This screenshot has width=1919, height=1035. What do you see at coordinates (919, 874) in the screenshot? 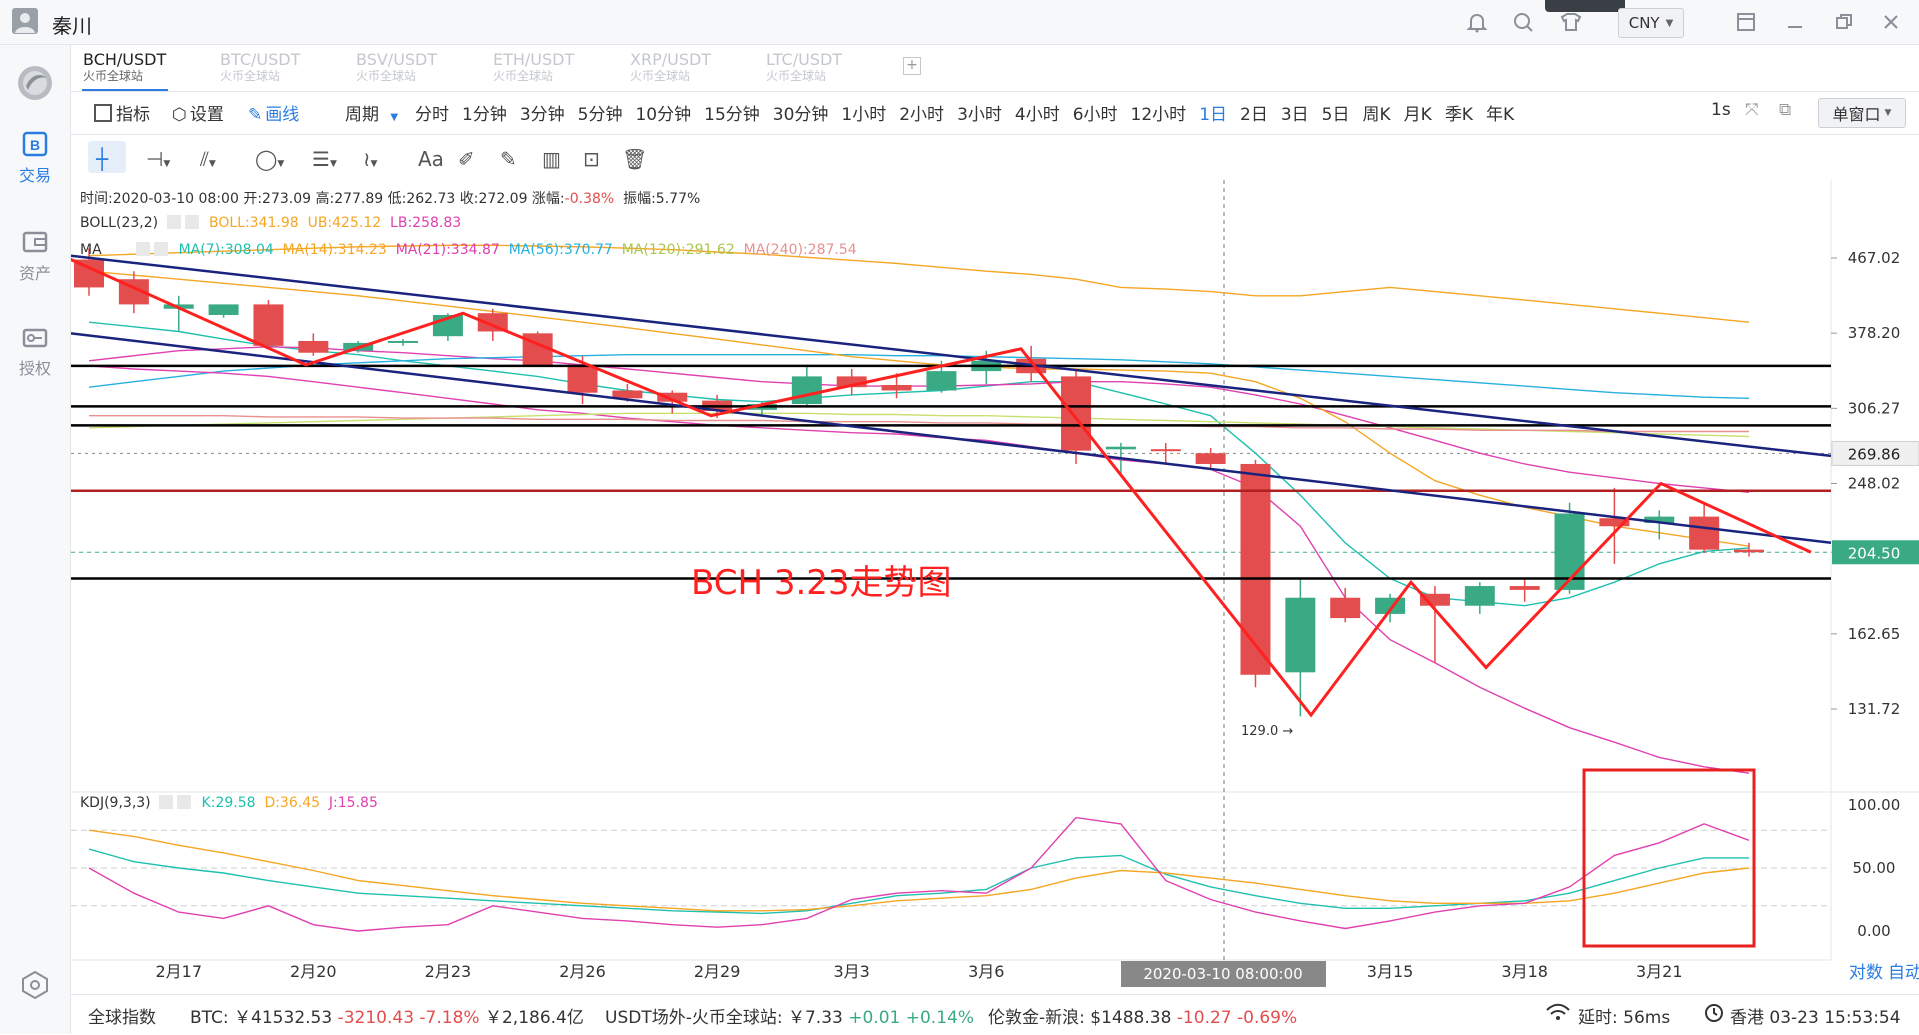
I see `kdj-line-j` at bounding box center [919, 874].